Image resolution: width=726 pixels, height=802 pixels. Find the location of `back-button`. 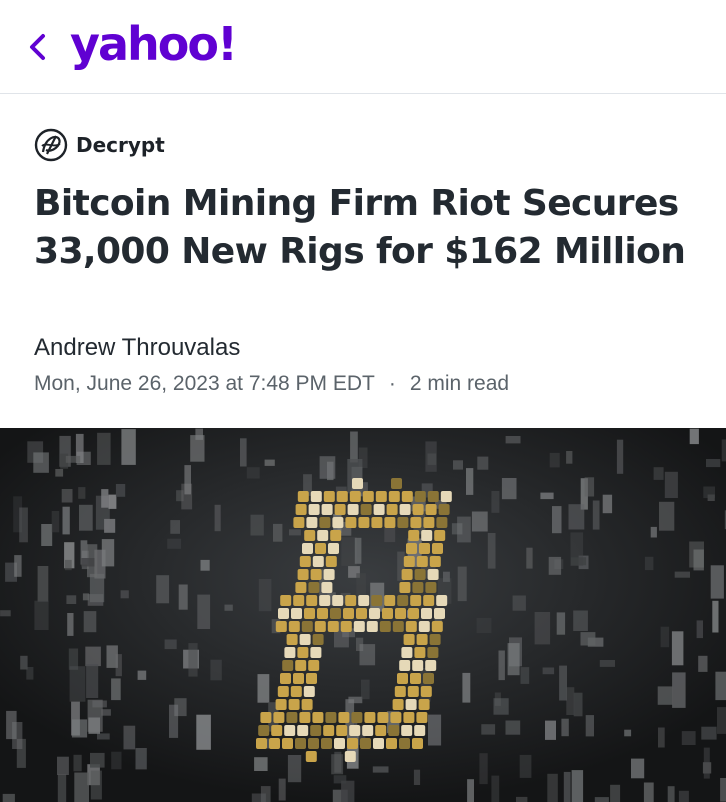

back-button is located at coordinates (38, 47).